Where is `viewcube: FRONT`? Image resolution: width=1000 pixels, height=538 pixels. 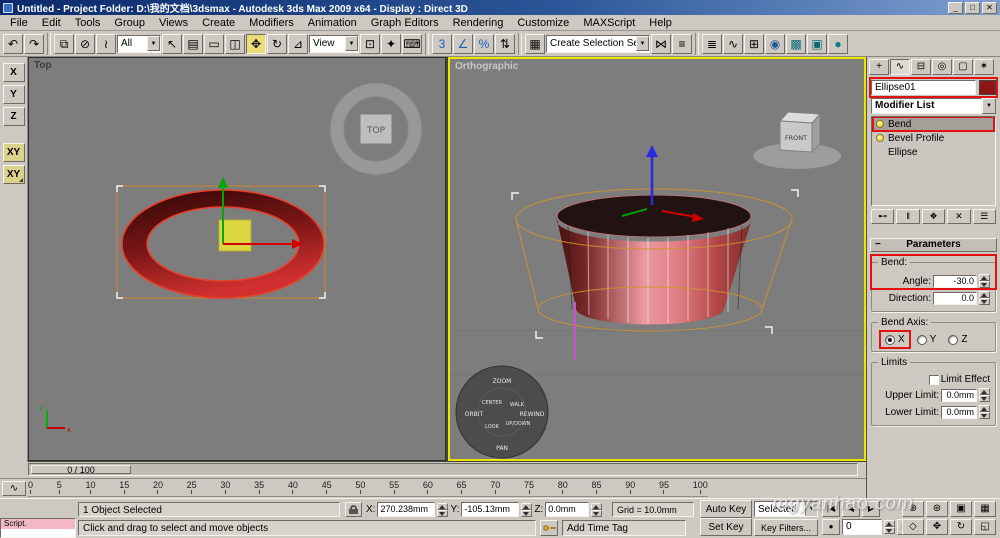
viewcube: FRONT is located at coordinates (797, 140).